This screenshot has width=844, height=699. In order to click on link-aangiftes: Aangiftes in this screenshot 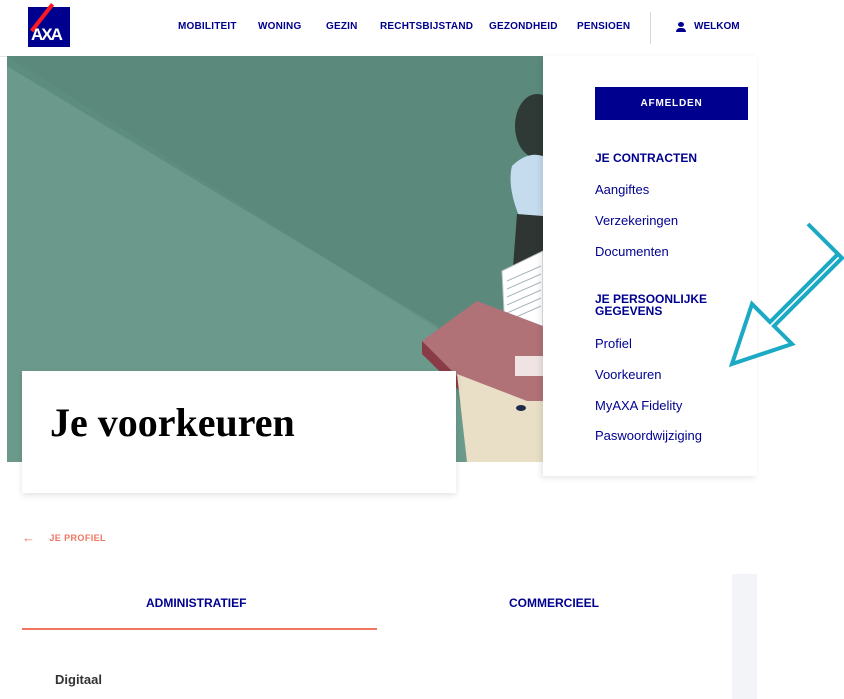, I will do `click(622, 189)`.